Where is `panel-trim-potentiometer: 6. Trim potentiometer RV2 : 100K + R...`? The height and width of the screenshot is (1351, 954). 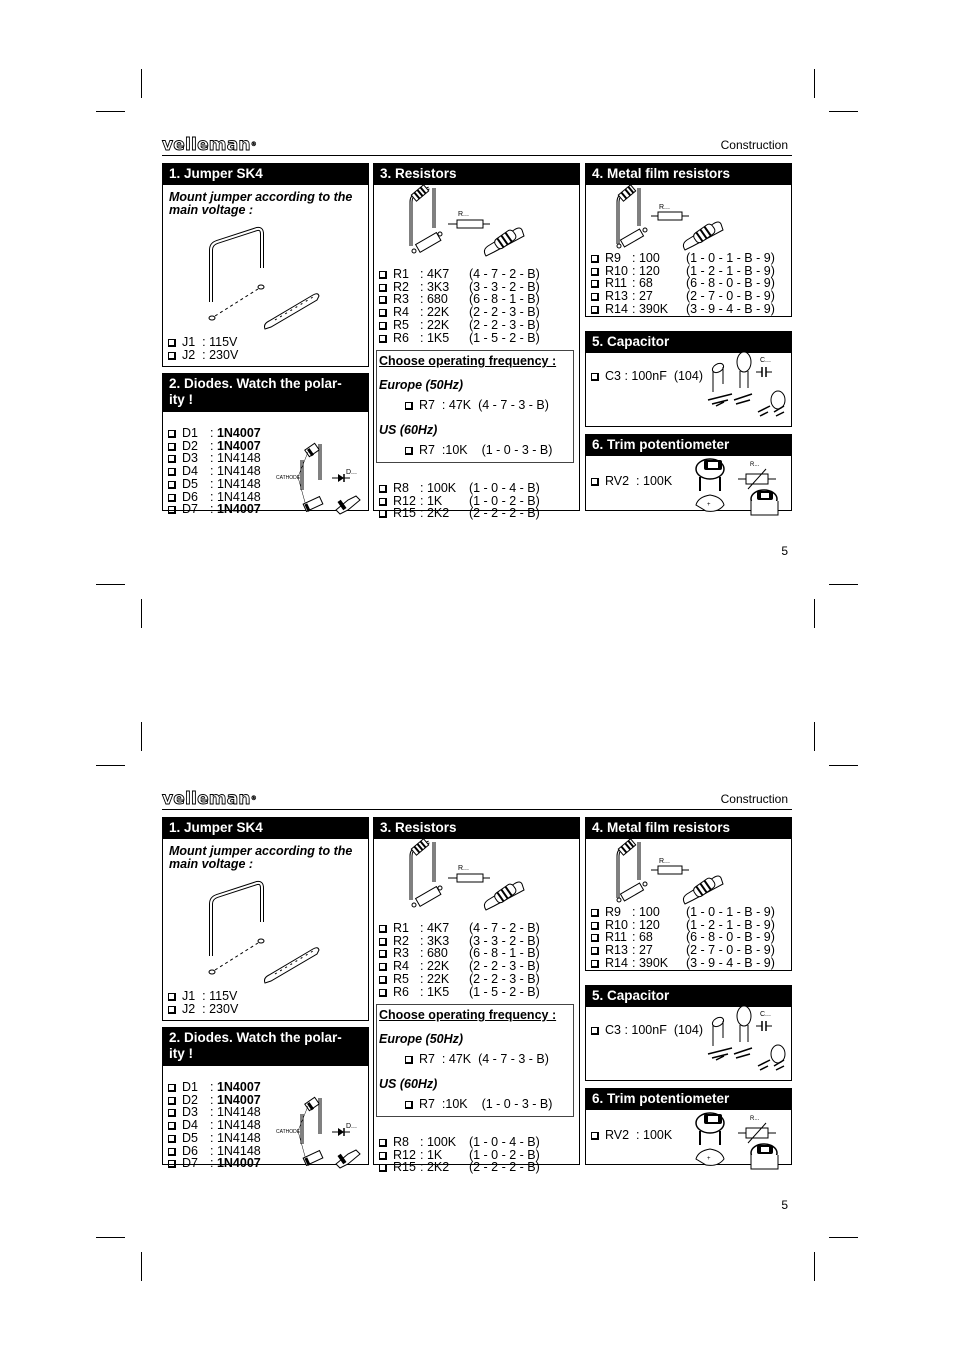
panel-trim-potentiometer: 6. Trim potentiometer RV2 : 100K + R... is located at coordinates (688, 1129).